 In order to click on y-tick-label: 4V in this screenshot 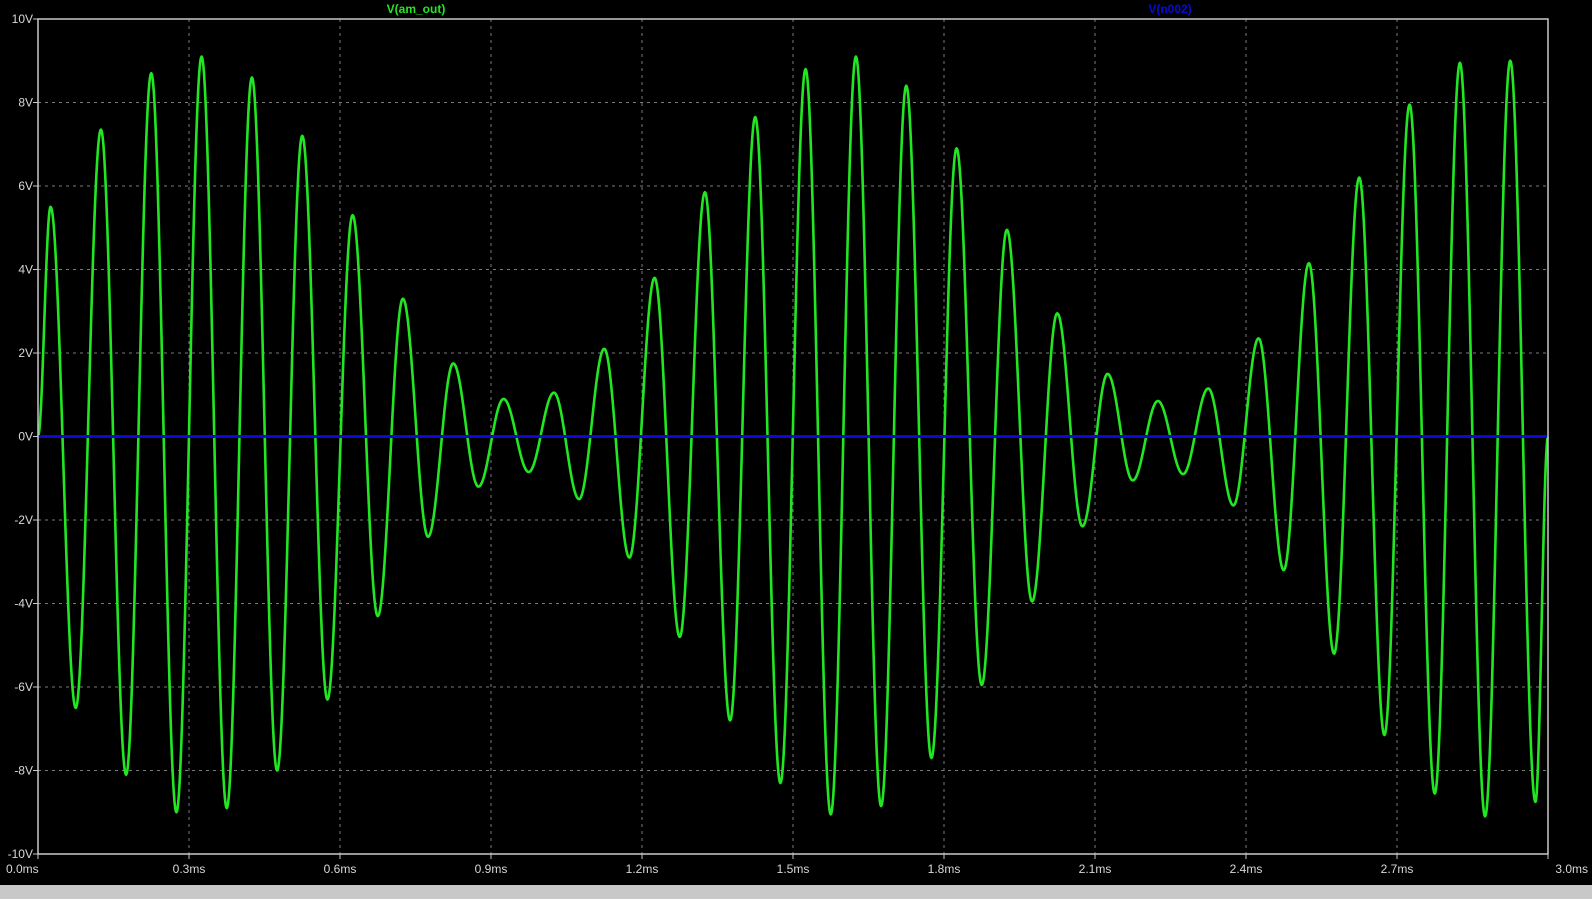, I will do `click(25, 270)`.